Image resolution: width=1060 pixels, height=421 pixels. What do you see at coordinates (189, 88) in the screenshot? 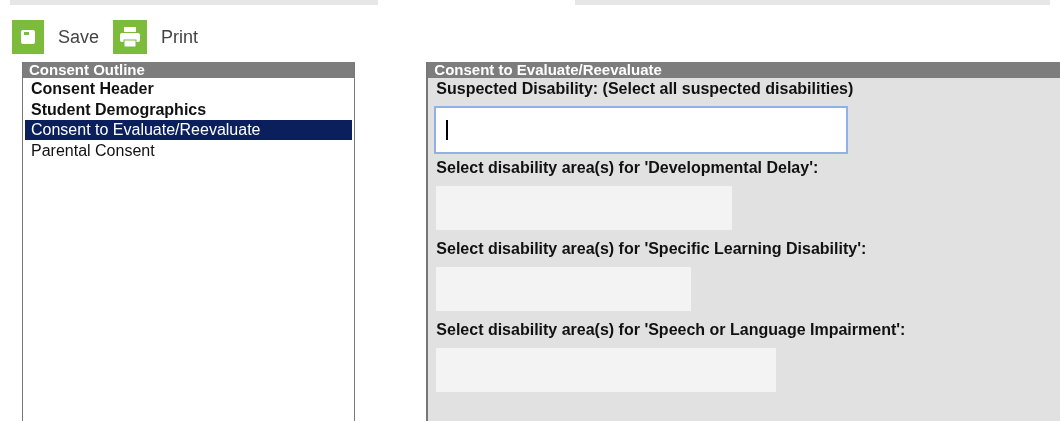
I see `outline-item: Consent Header` at bounding box center [189, 88].